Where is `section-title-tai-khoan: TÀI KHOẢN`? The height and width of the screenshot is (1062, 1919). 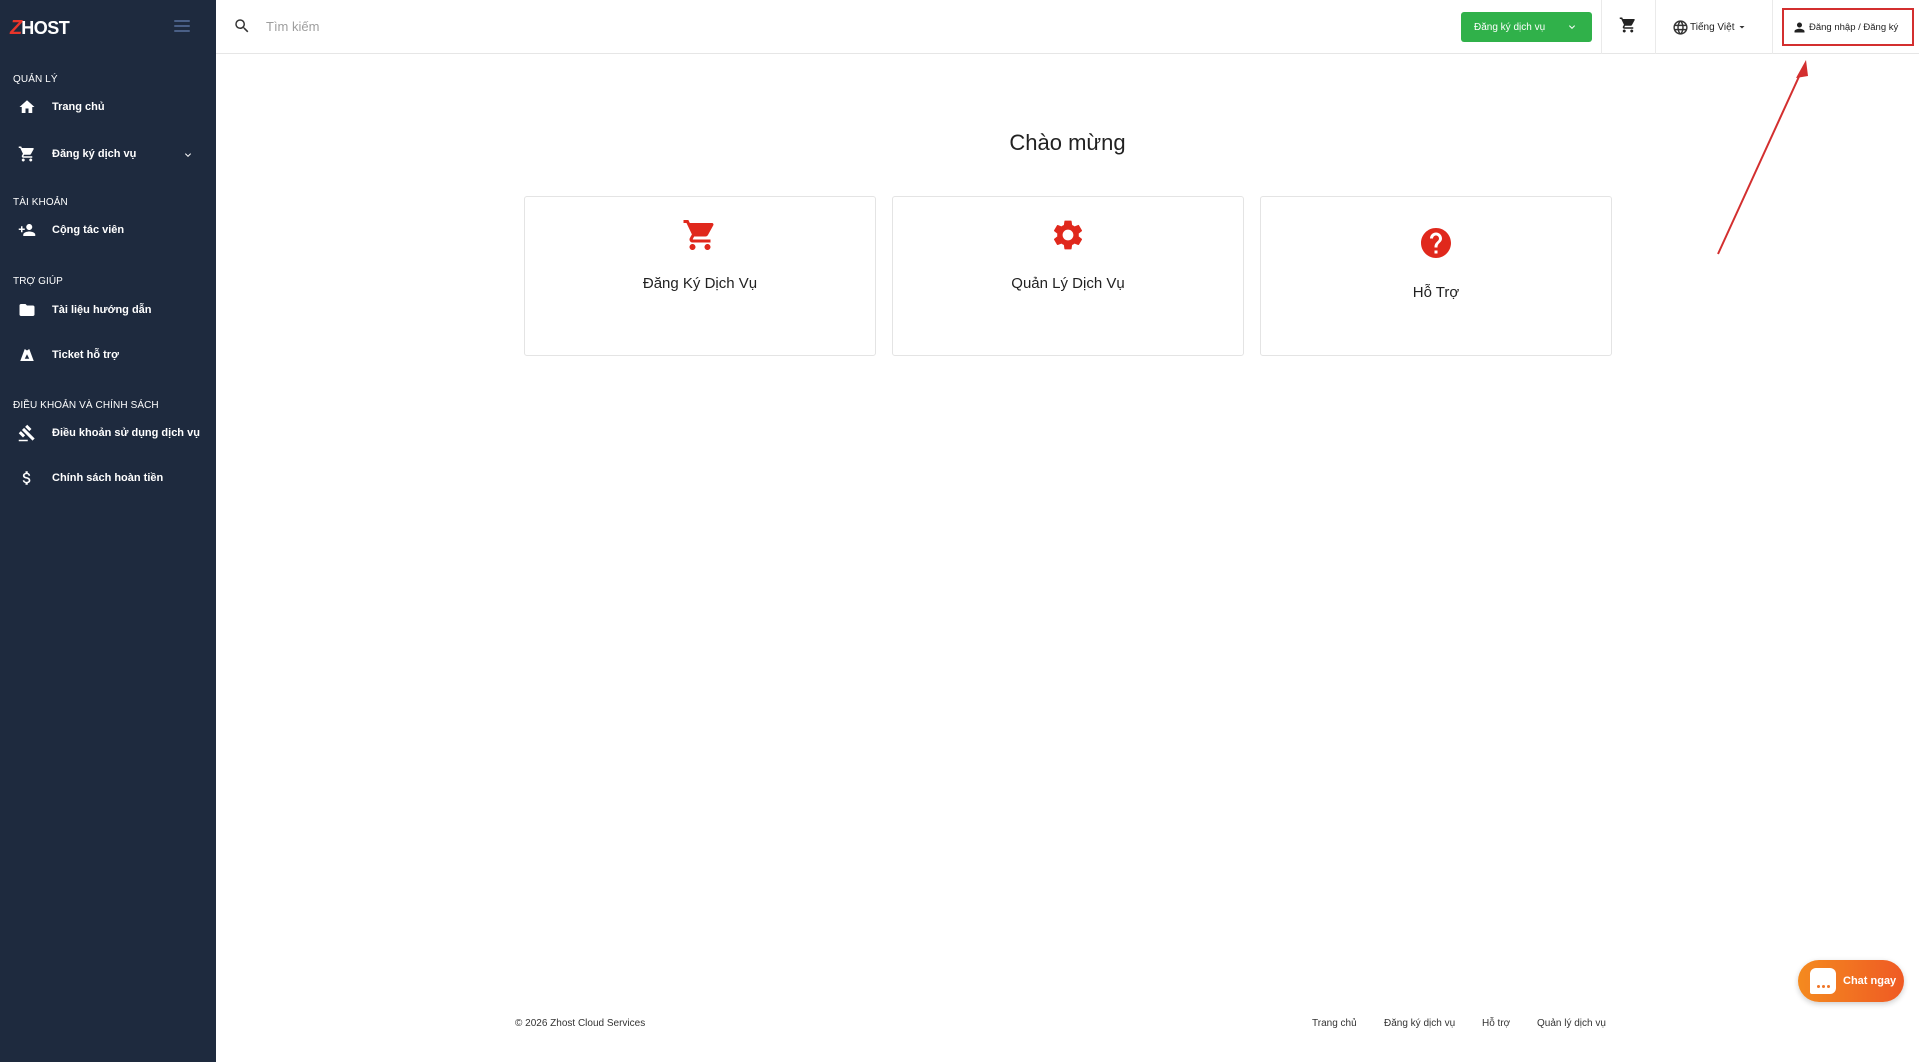 section-title-tai-khoan: TÀI KHOẢN is located at coordinates (40, 202).